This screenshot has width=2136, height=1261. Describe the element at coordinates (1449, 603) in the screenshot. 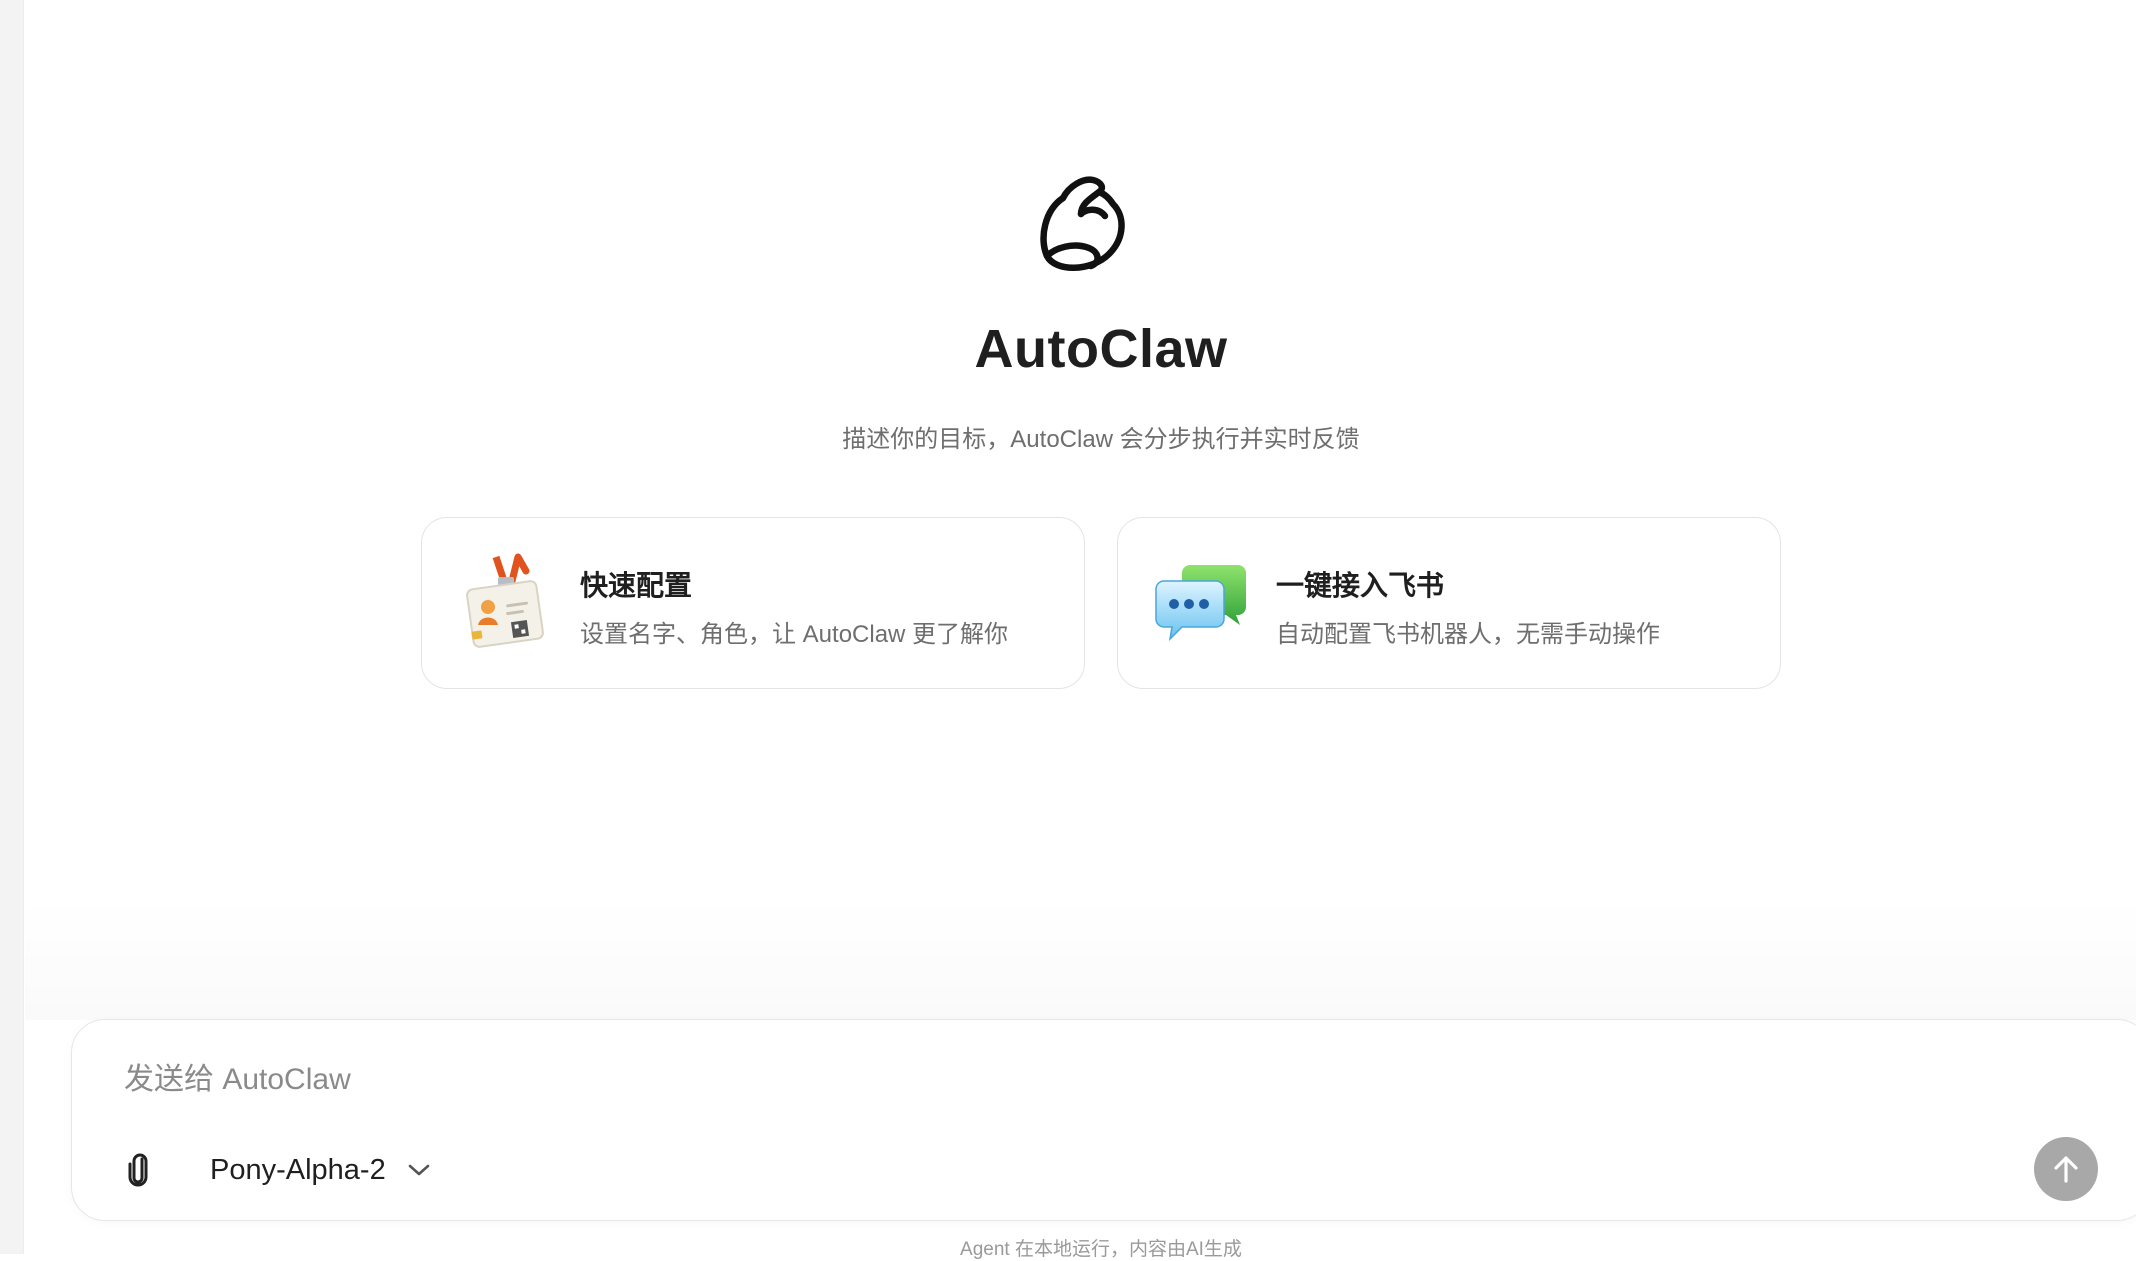

I see `feishu-connect-card: 一键接入飞书 自动配置飞书机器人，无需手动操作` at that location.